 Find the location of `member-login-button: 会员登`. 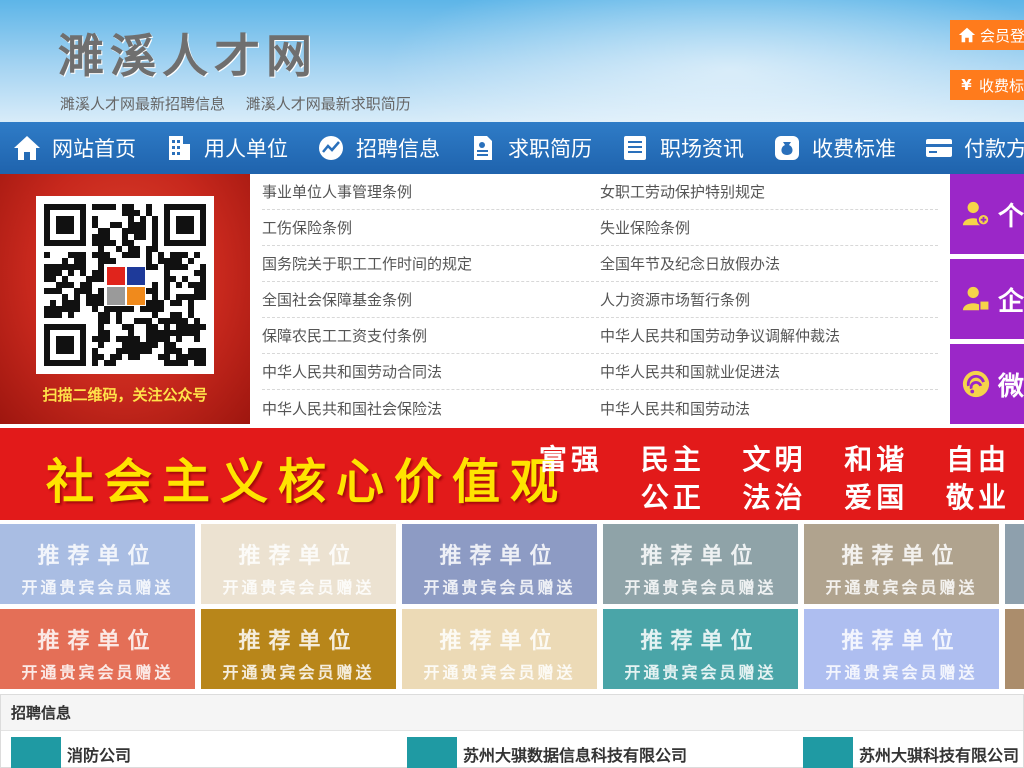

member-login-button: 会员登 is located at coordinates (987, 35).